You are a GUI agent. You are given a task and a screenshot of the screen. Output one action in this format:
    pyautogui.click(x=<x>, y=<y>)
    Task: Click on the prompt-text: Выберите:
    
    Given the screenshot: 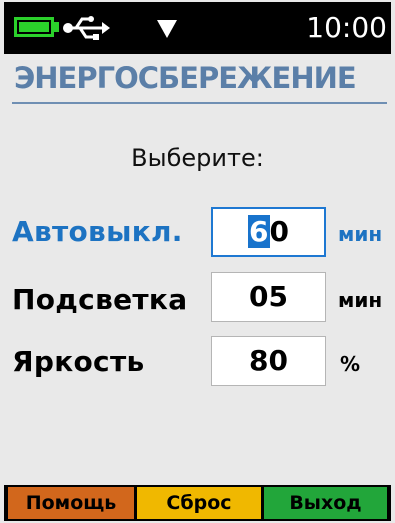 What is the action you would take?
    pyautogui.click(x=197, y=158)
    